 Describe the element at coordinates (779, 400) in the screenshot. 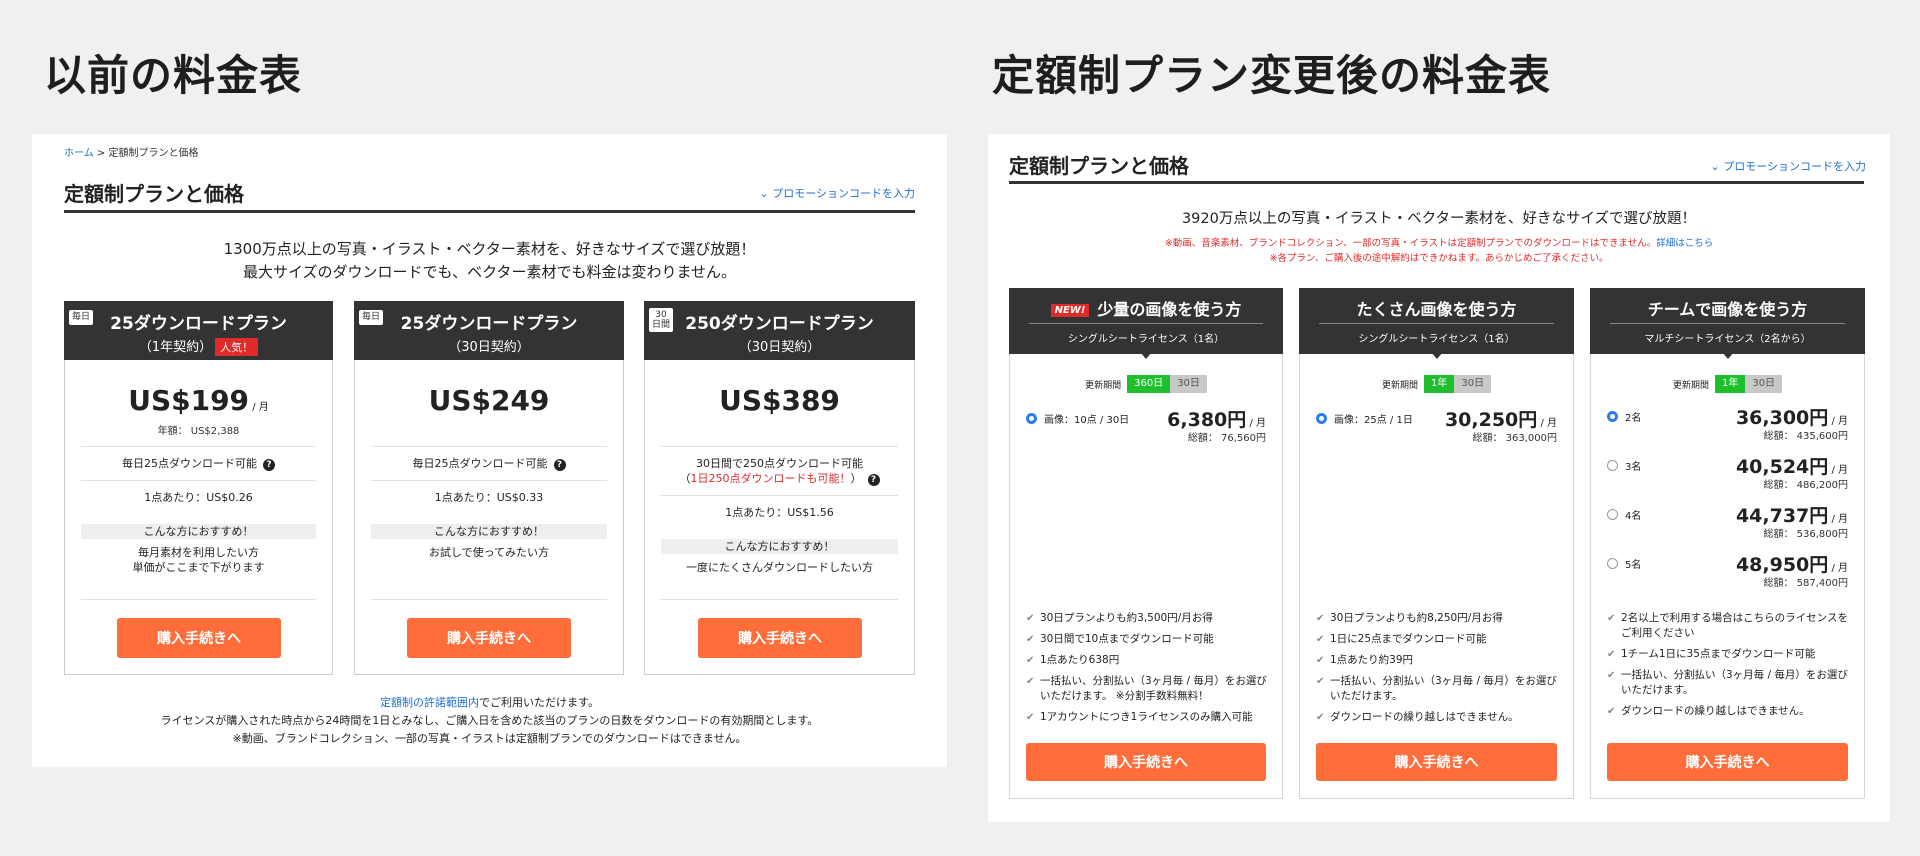

I see `plan-price: US$389` at that location.